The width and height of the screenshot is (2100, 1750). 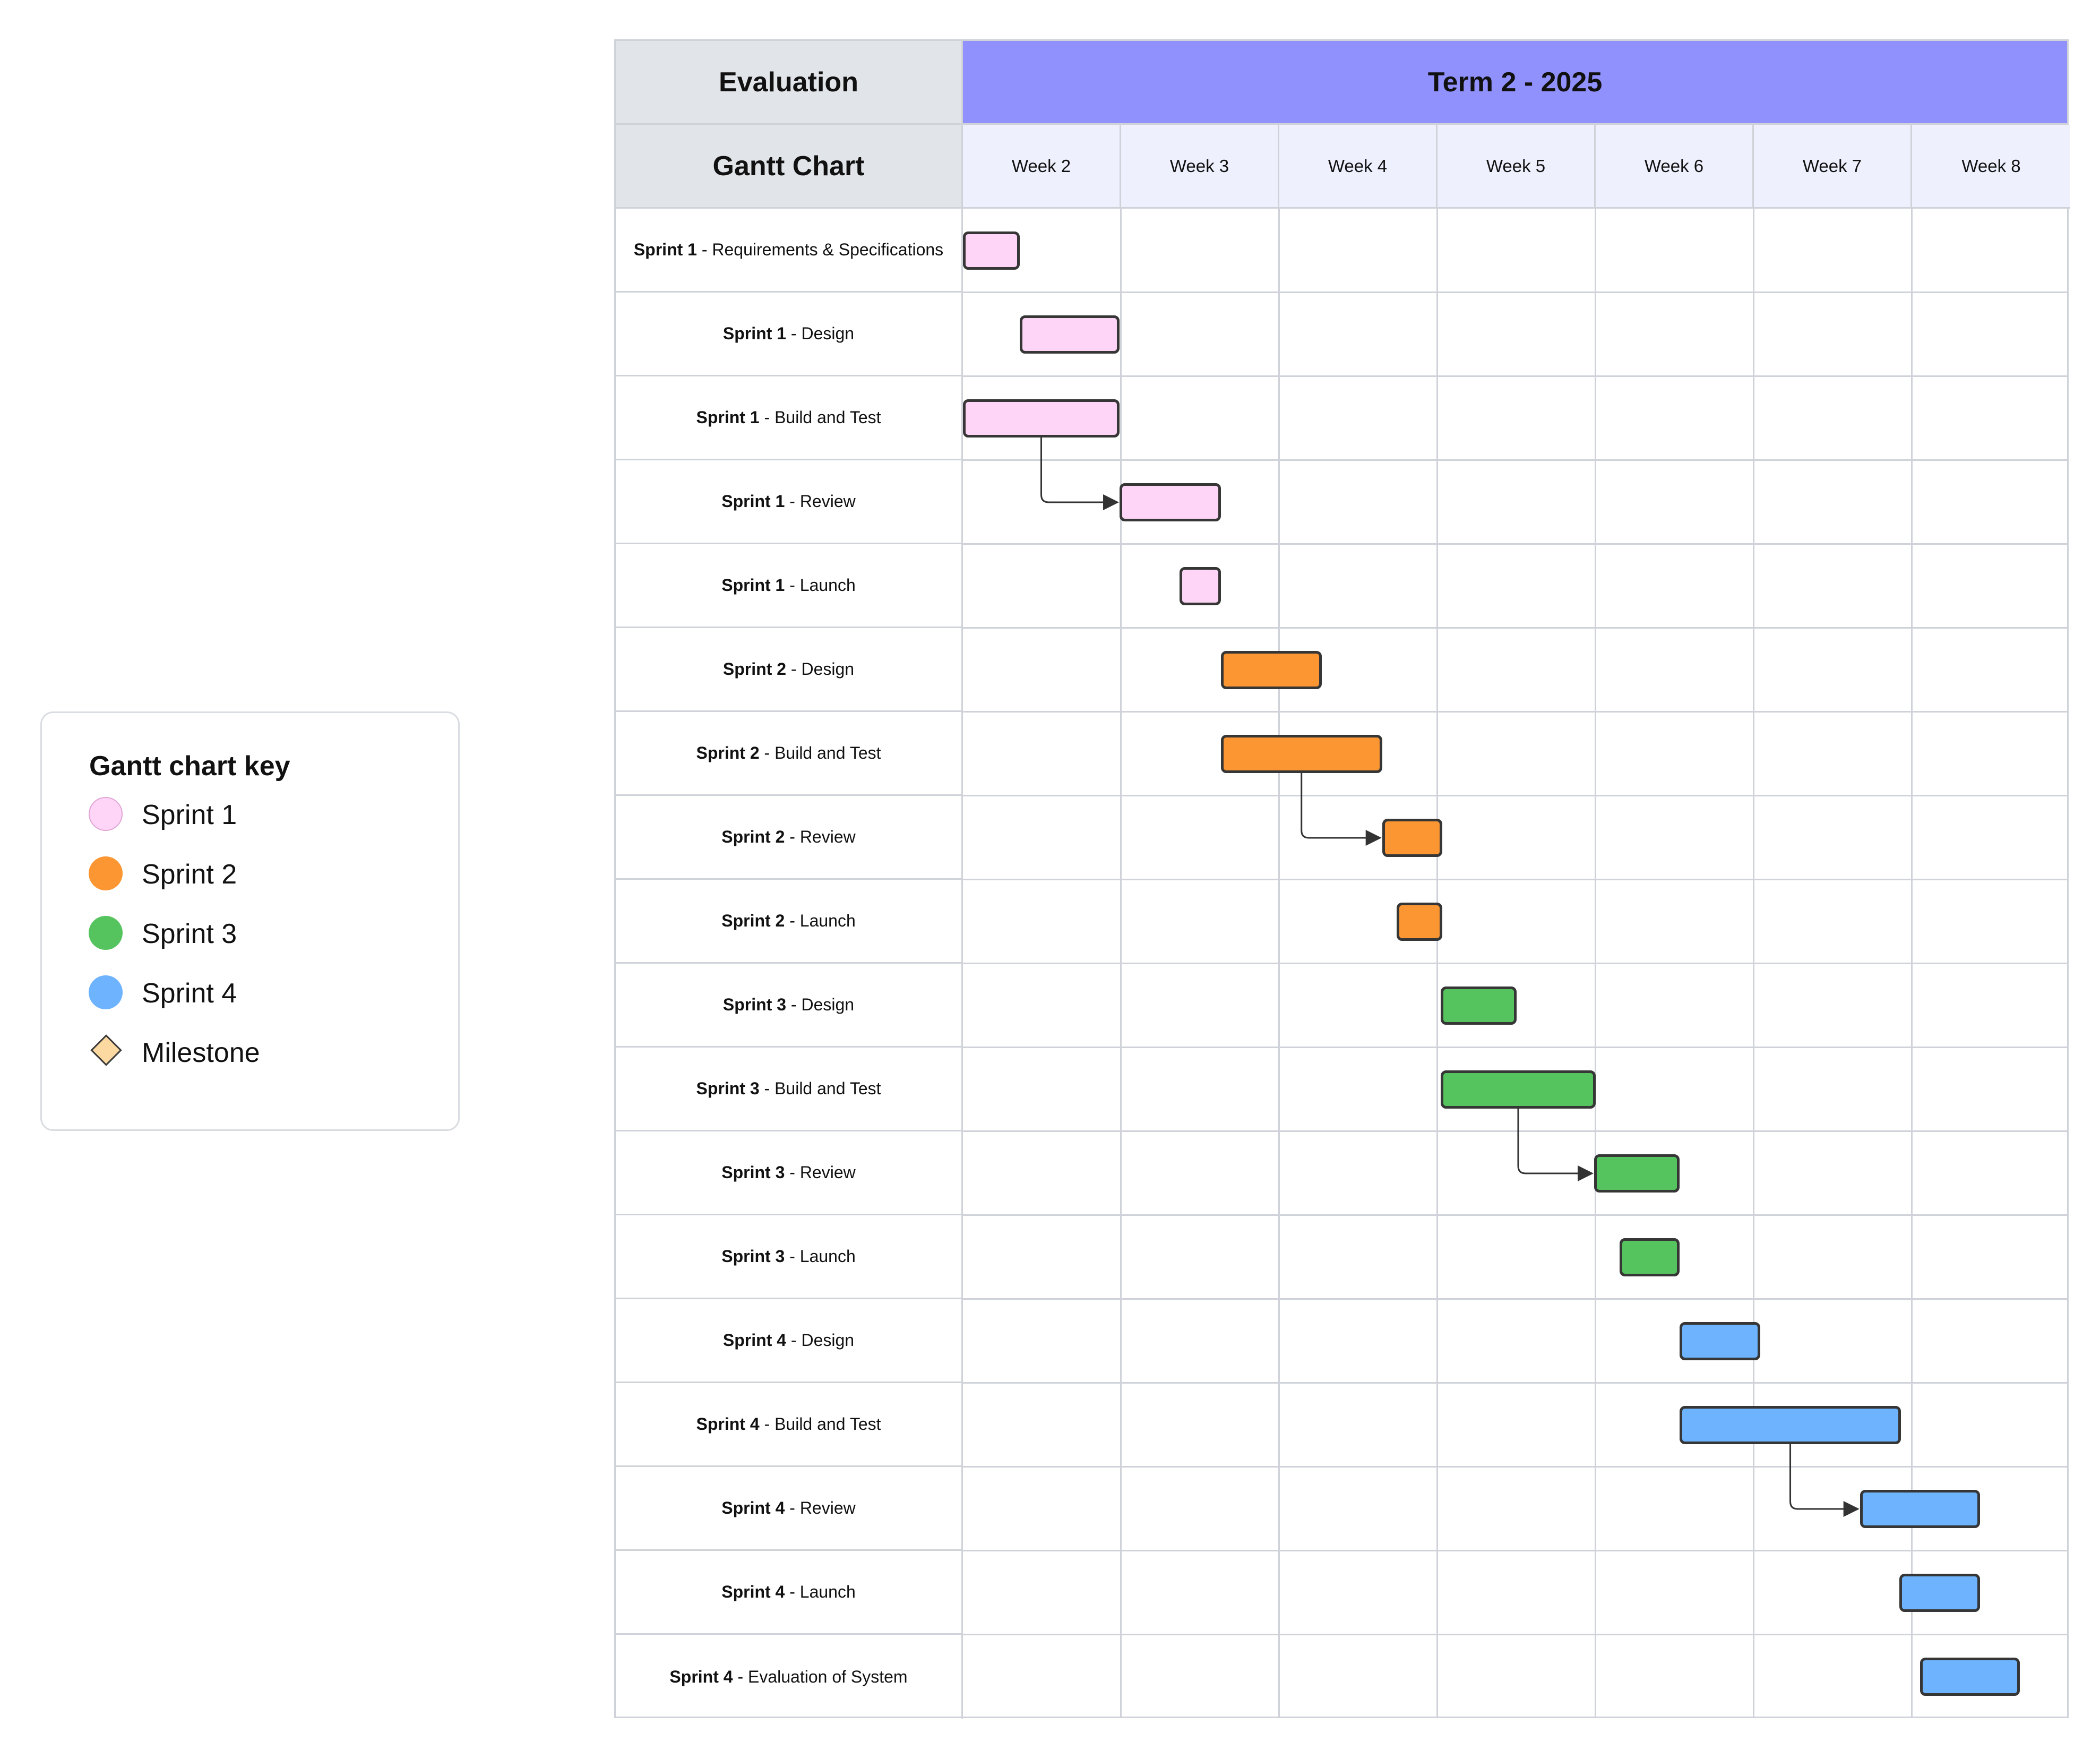 What do you see at coordinates (789, 1006) in the screenshot?
I see `task-label: Sprint 3 - Design` at bounding box center [789, 1006].